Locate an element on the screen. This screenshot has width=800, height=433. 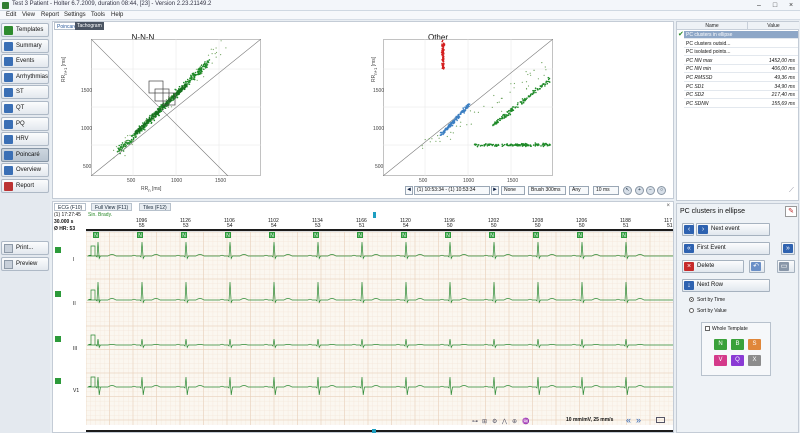
gear-icon: ⚙ is located at coordinates (494, 421).